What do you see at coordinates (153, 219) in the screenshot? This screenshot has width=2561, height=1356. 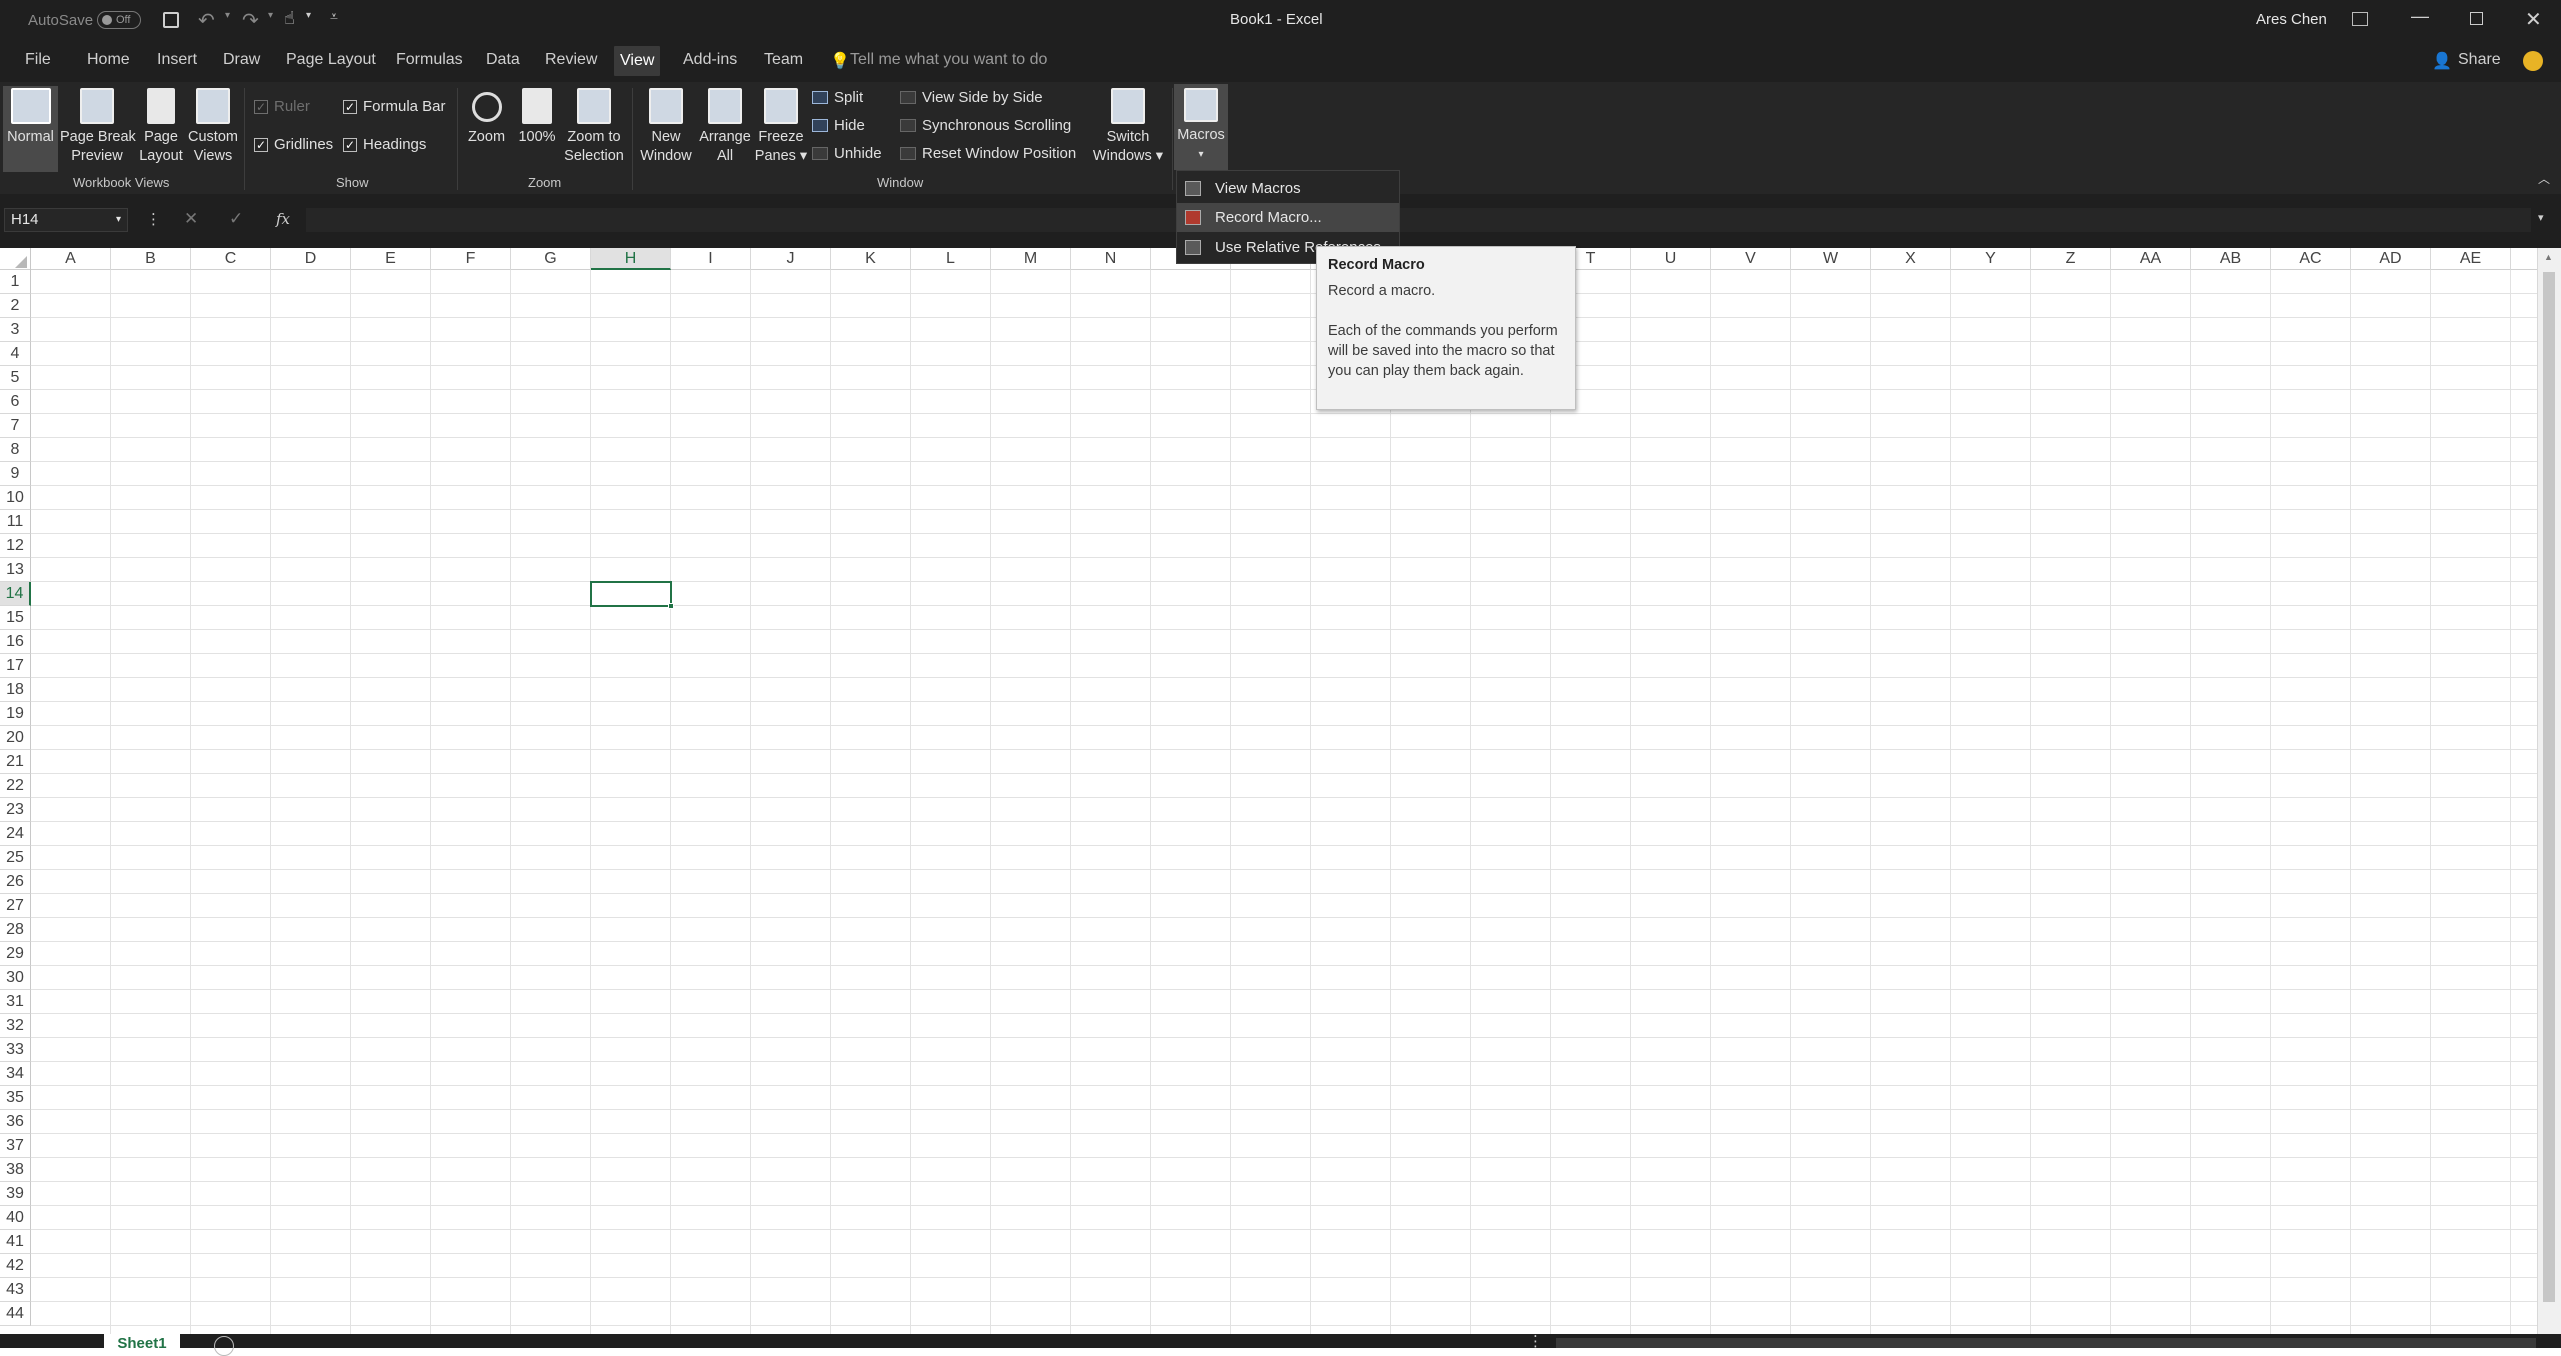 I see `more-options-icon: ⋮` at bounding box center [153, 219].